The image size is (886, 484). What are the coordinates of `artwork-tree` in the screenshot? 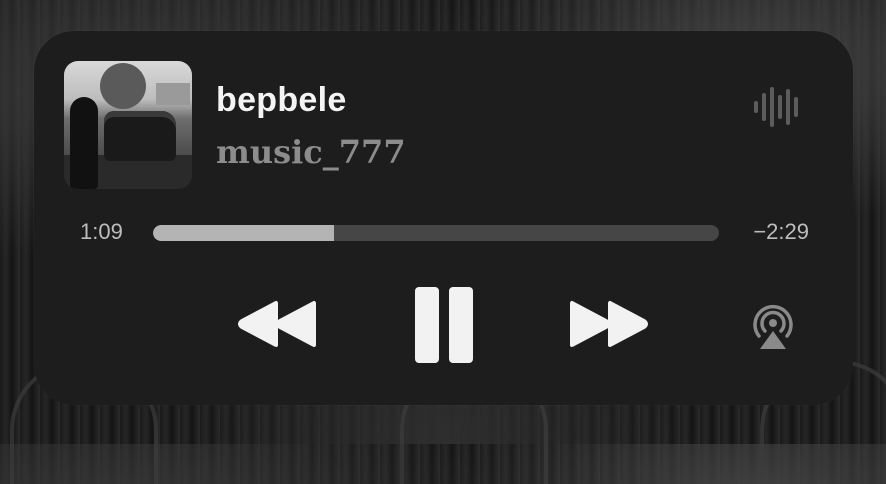 It's located at (123, 86).